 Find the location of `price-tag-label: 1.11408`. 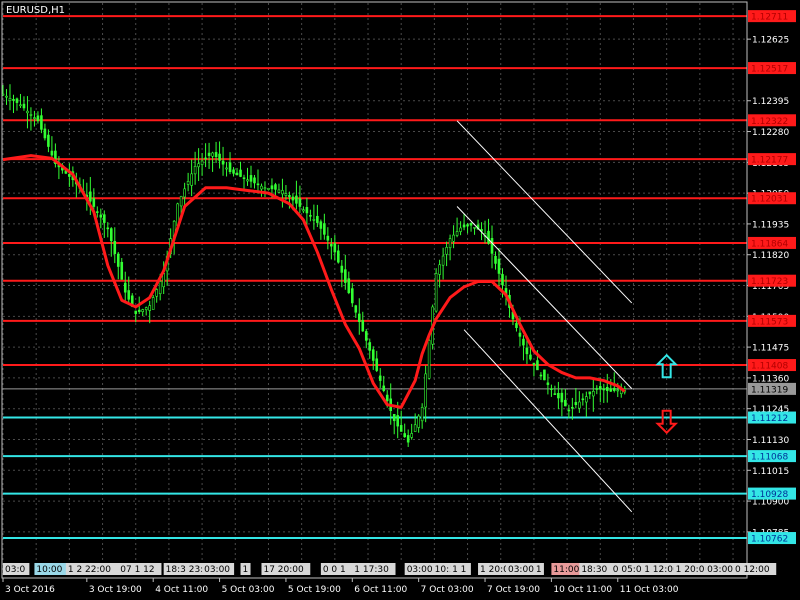

price-tag-label: 1.11408 is located at coordinates (769, 367).